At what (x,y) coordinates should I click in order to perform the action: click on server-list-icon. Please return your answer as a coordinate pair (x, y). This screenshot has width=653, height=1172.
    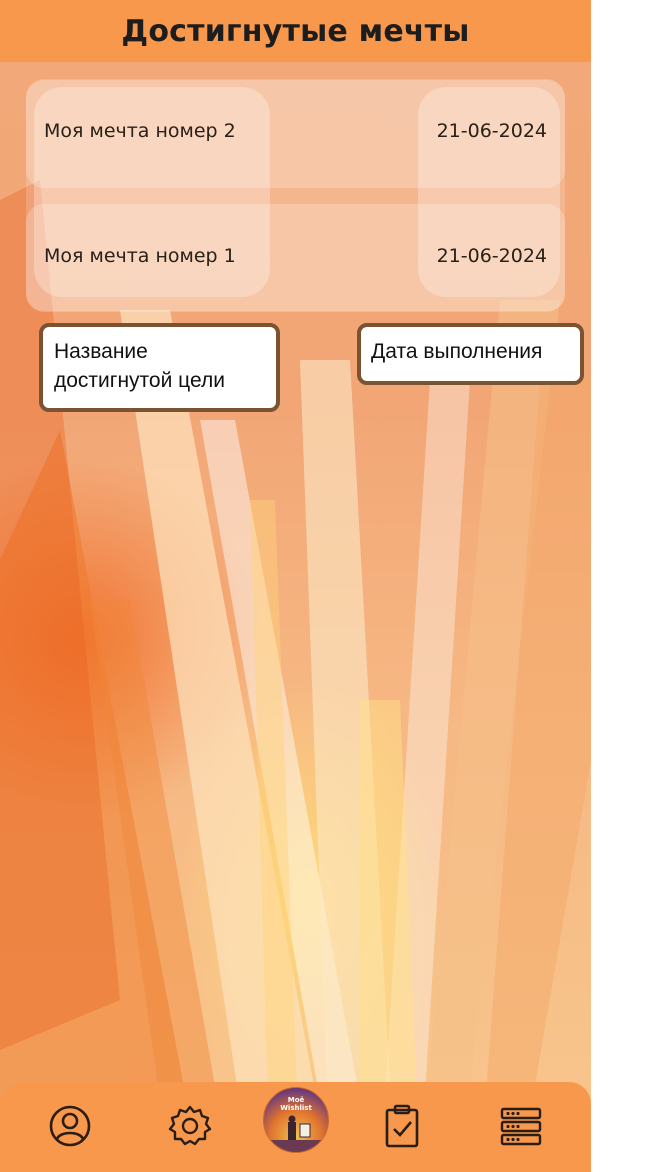
    Looking at the image, I should click on (521, 1126).